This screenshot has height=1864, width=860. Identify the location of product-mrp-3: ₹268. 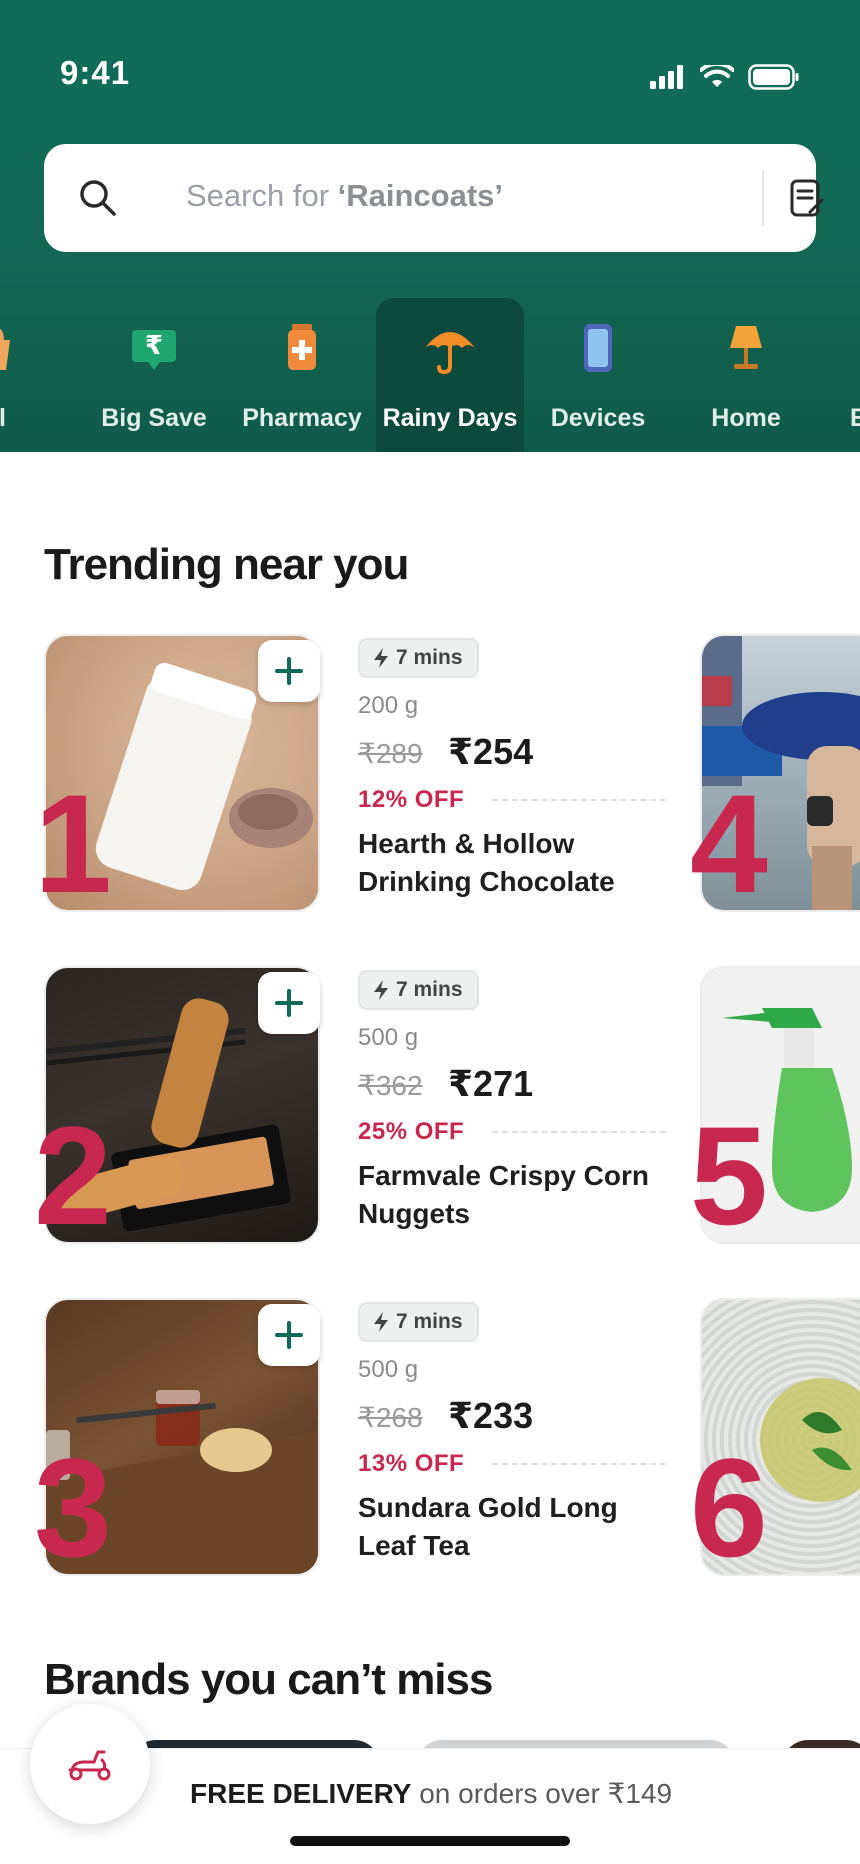
(390, 1417).